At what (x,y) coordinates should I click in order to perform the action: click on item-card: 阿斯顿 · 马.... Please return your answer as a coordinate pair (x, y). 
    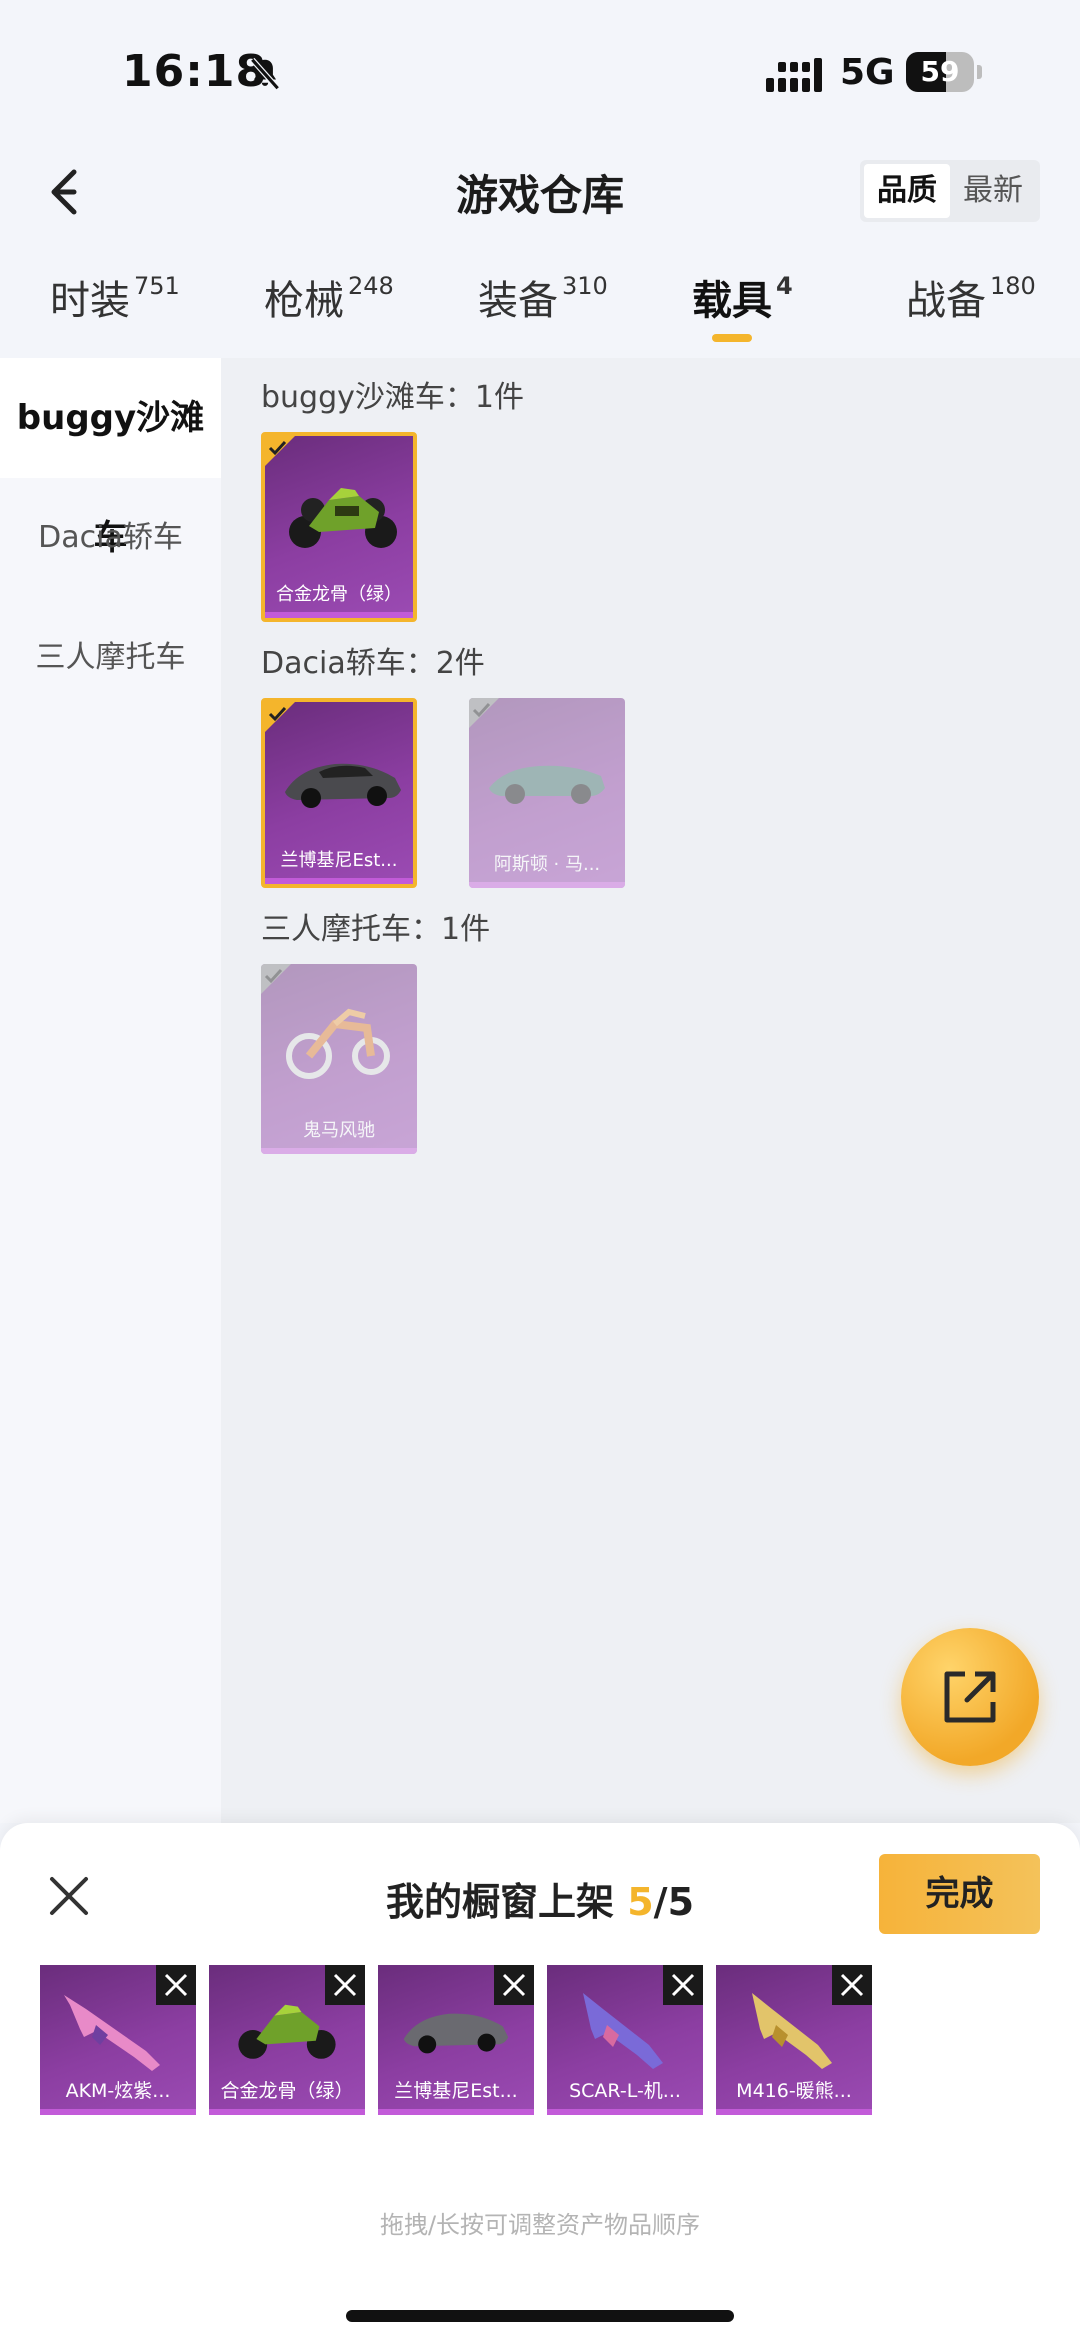
    Looking at the image, I should click on (547, 793).